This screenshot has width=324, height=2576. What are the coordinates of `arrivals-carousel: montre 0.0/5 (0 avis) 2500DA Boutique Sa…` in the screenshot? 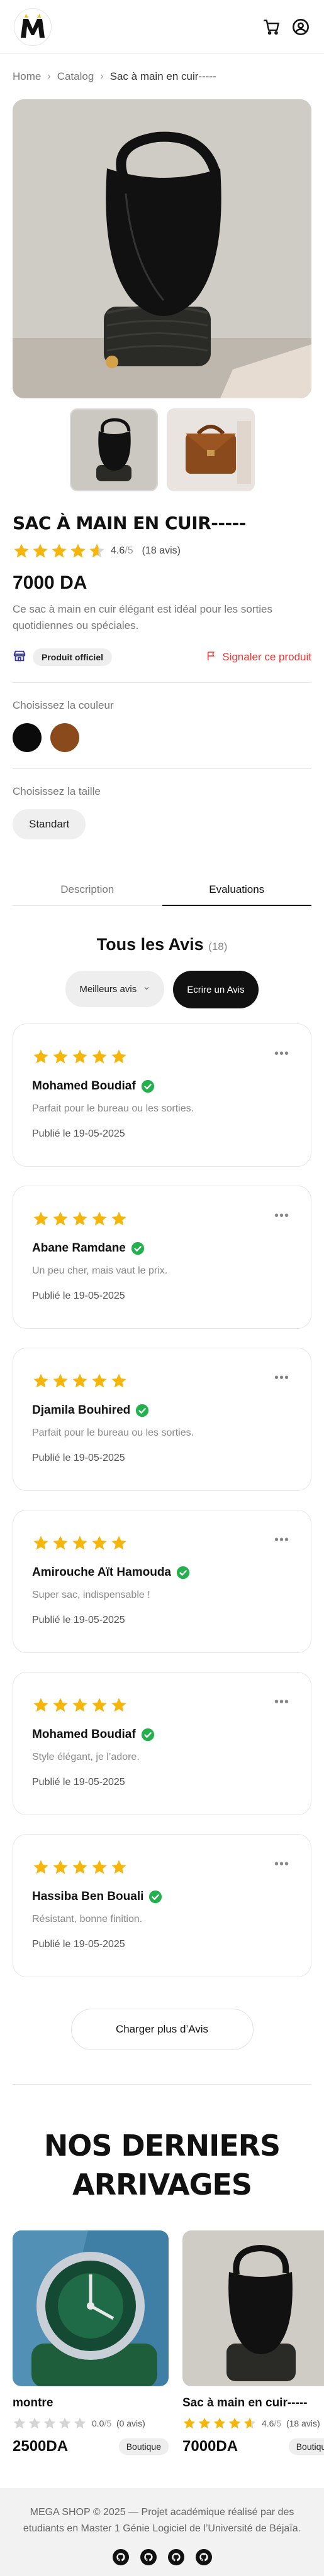 It's located at (162, 2342).